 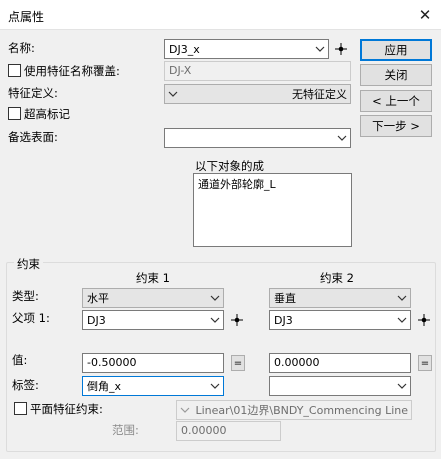 I want to click on close-button: 关闭, so click(x=396, y=75).